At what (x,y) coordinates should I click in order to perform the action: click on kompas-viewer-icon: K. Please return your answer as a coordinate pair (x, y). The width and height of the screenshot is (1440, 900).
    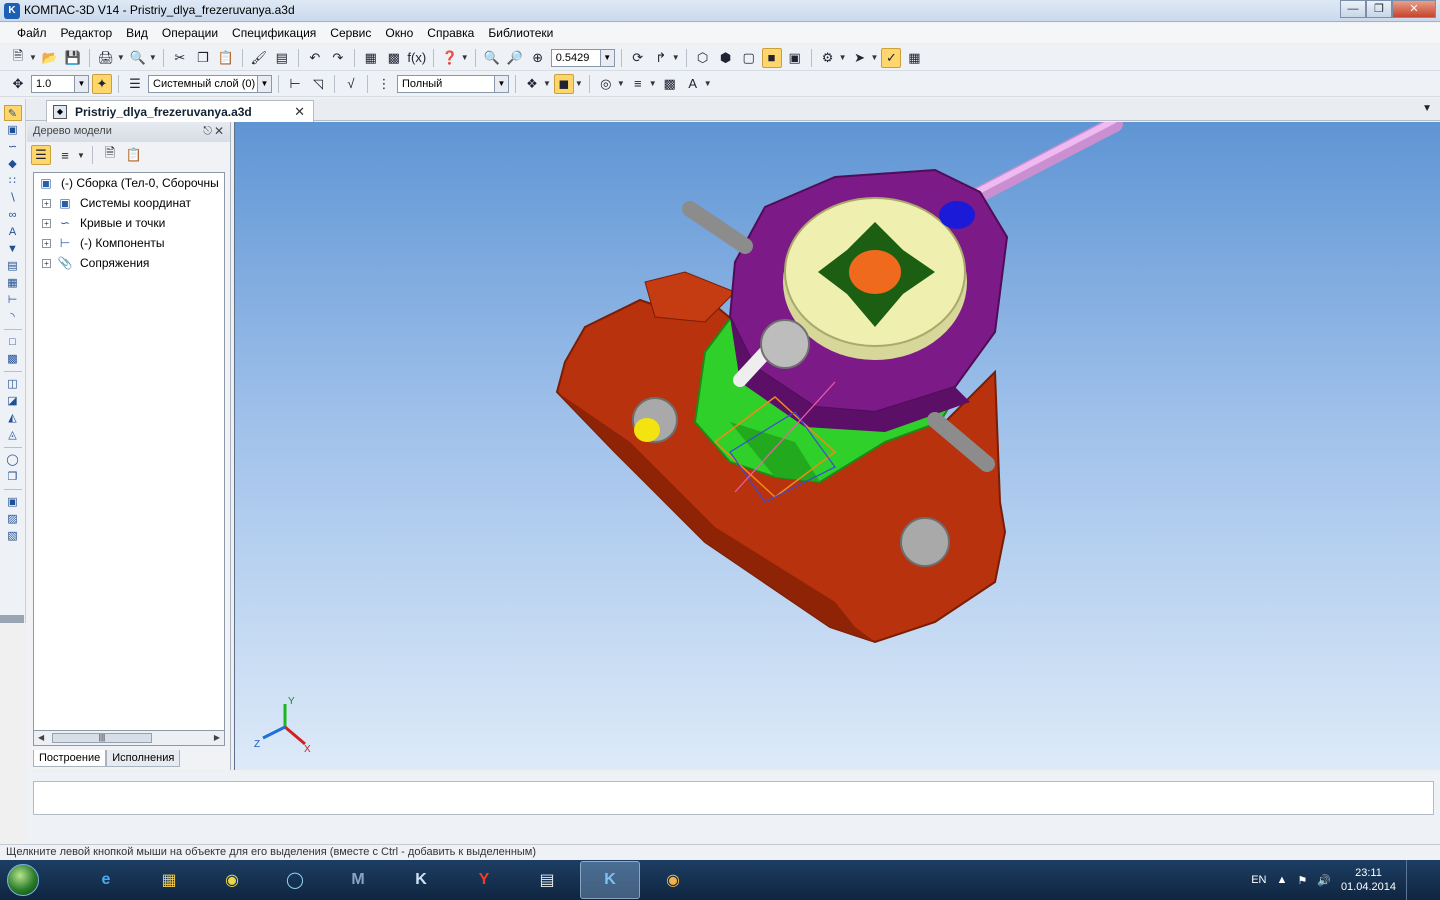
    Looking at the image, I should click on (421, 880).